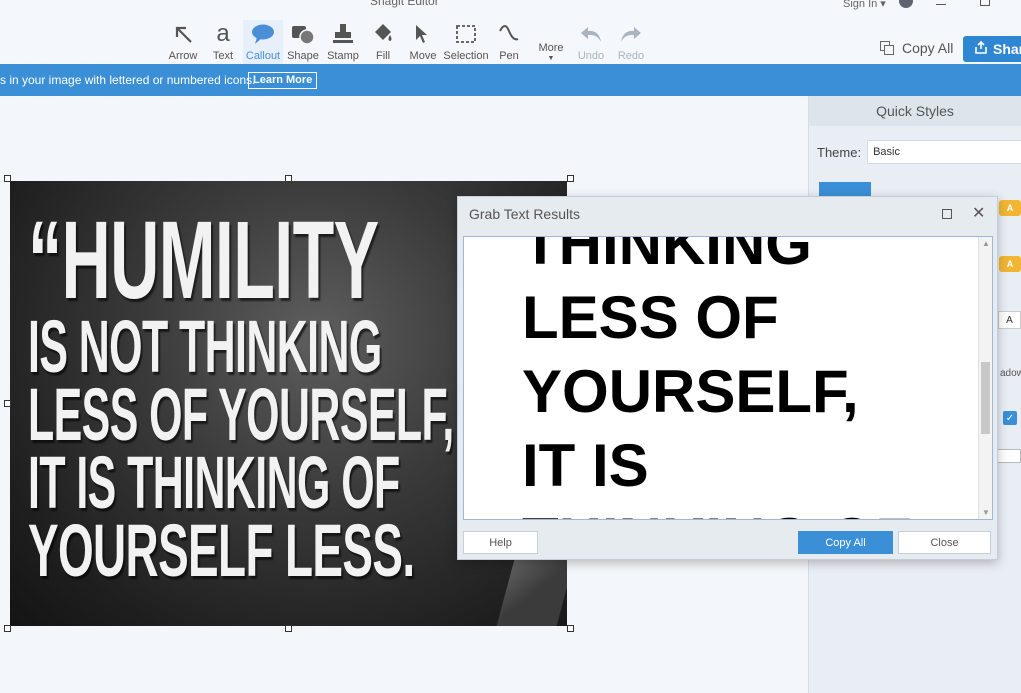 The width and height of the screenshot is (1021, 693). What do you see at coordinates (992, 49) in the screenshot?
I see `share-button: Share` at bounding box center [992, 49].